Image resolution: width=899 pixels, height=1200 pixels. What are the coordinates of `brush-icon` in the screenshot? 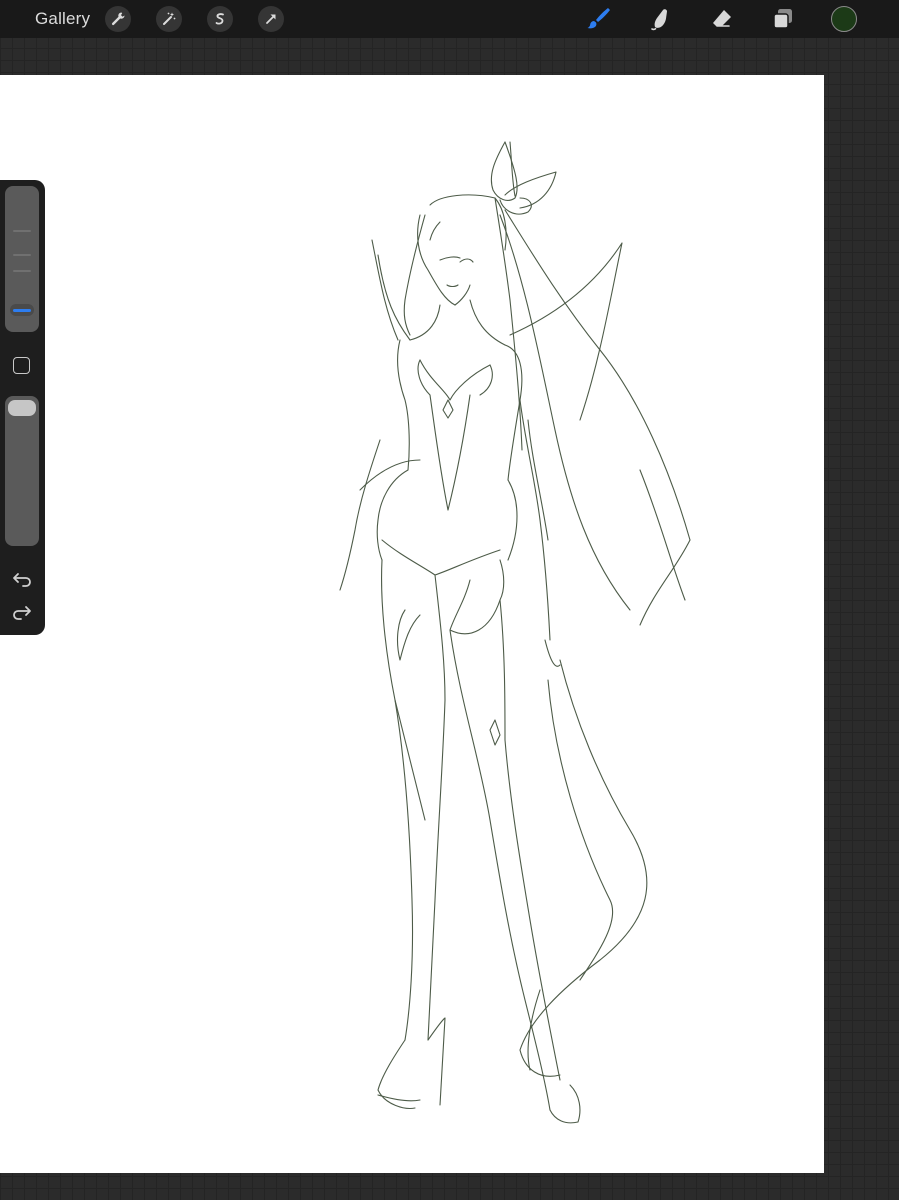 It's located at (598, 18).